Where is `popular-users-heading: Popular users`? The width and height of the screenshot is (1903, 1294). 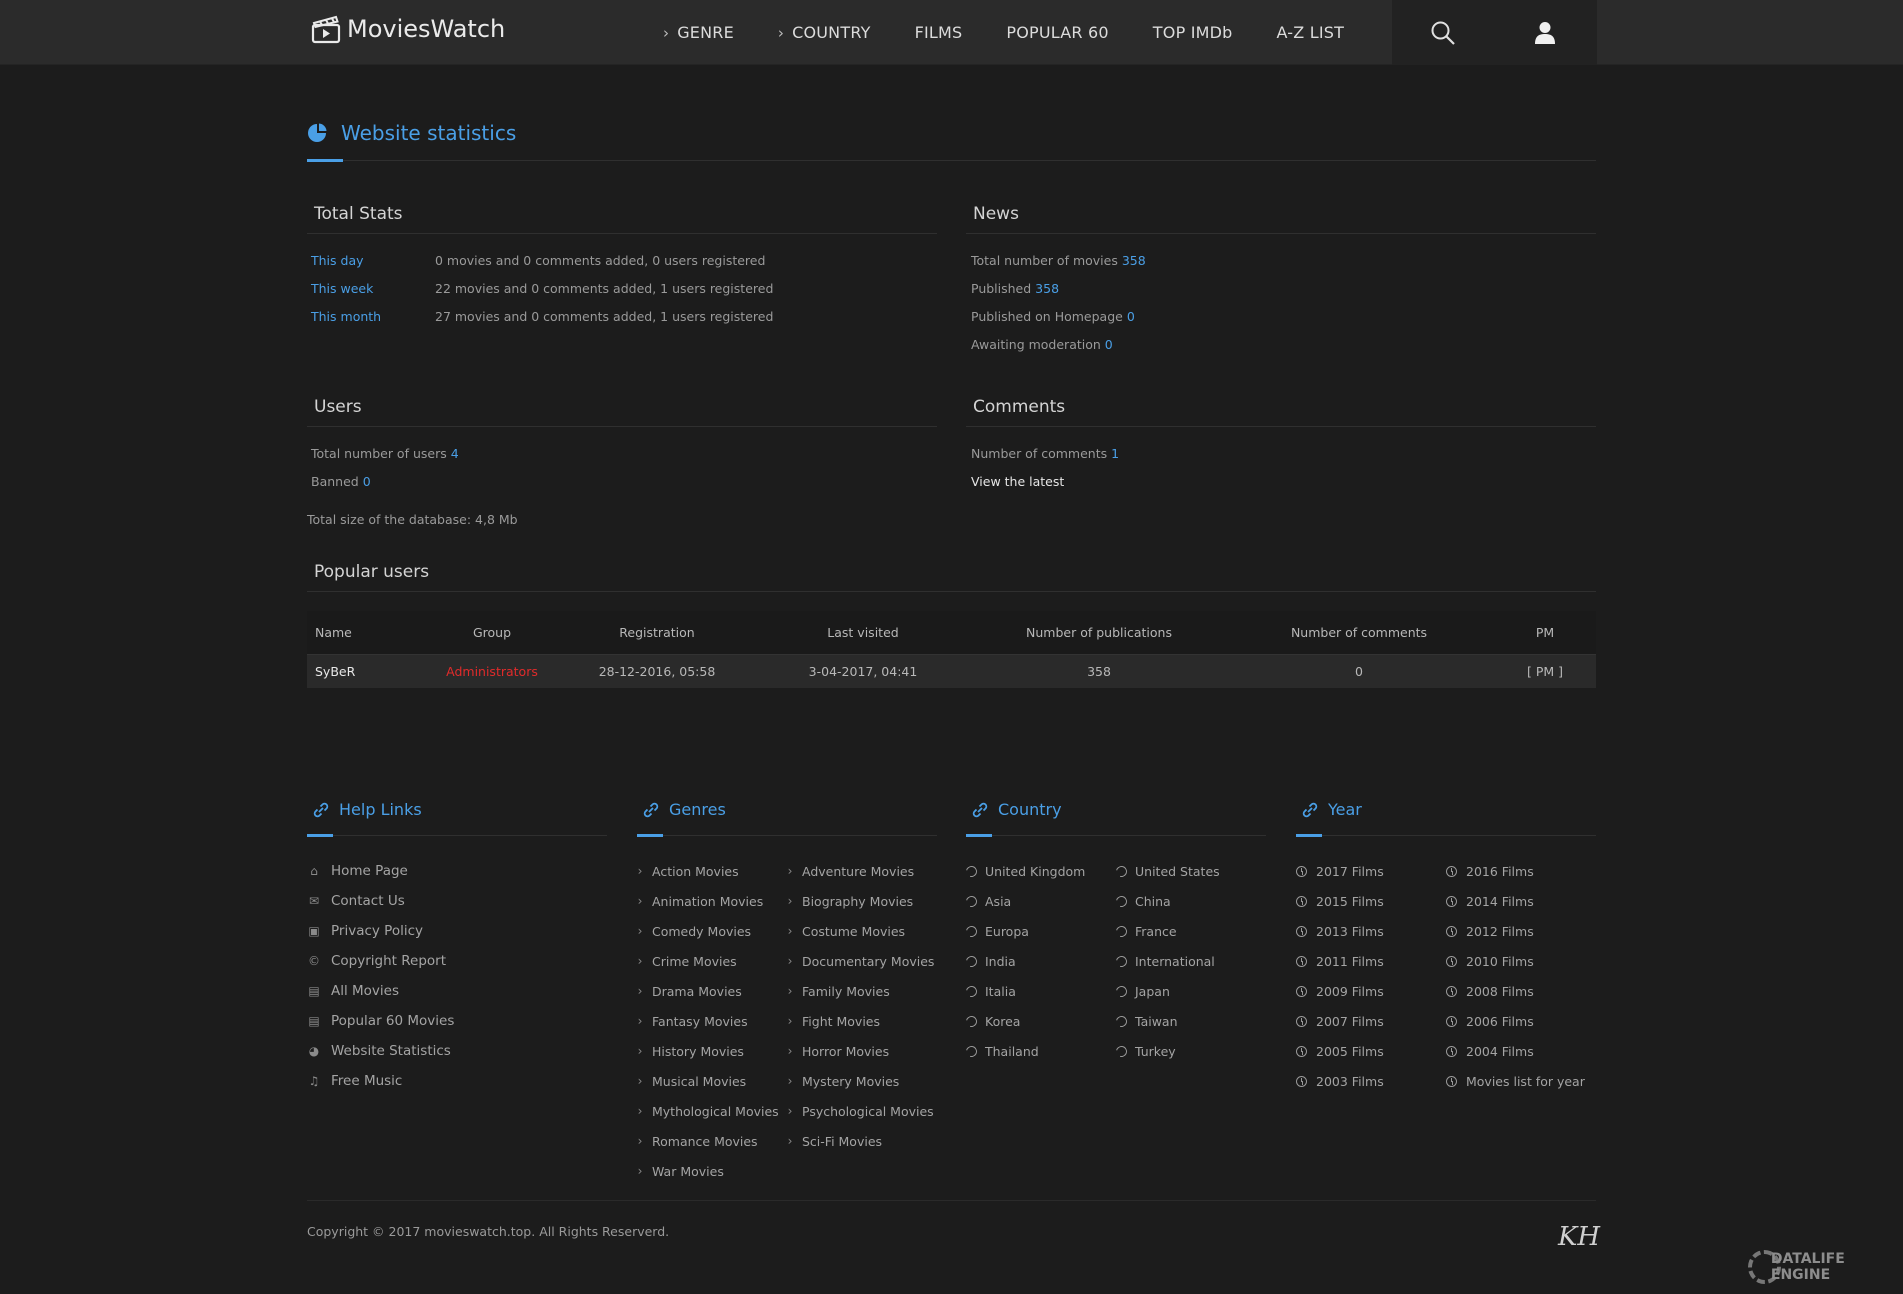 popular-users-heading: Popular users is located at coordinates (951, 577).